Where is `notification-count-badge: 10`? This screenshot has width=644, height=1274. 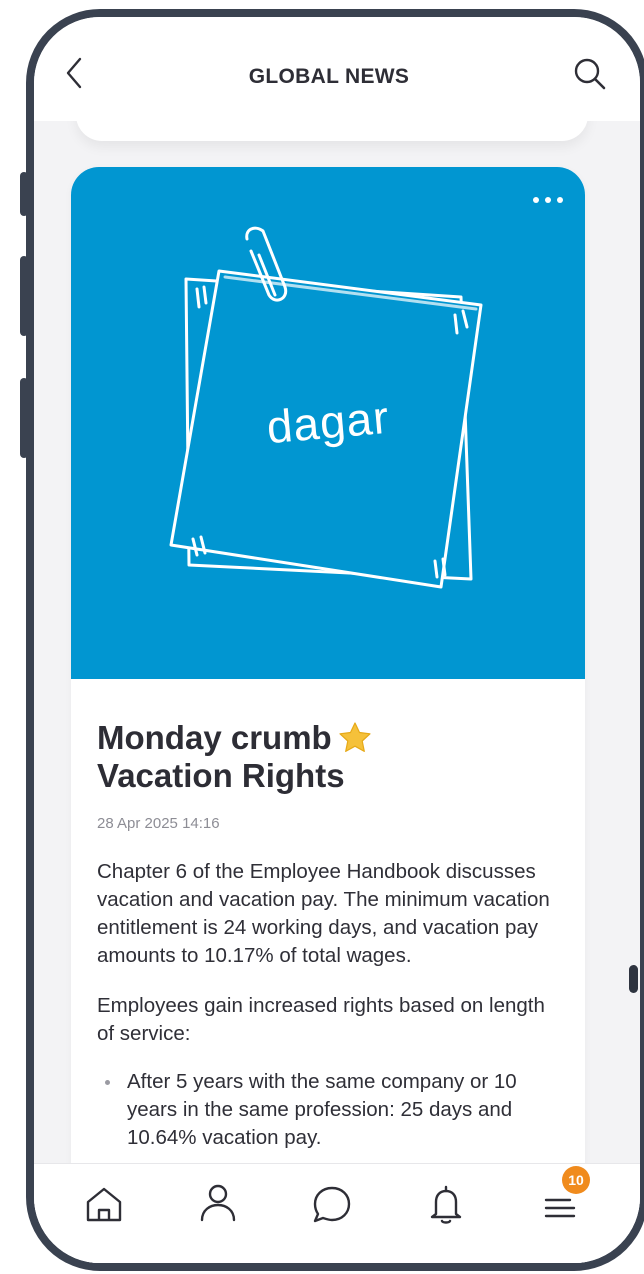
notification-count-badge: 10 is located at coordinates (576, 1180).